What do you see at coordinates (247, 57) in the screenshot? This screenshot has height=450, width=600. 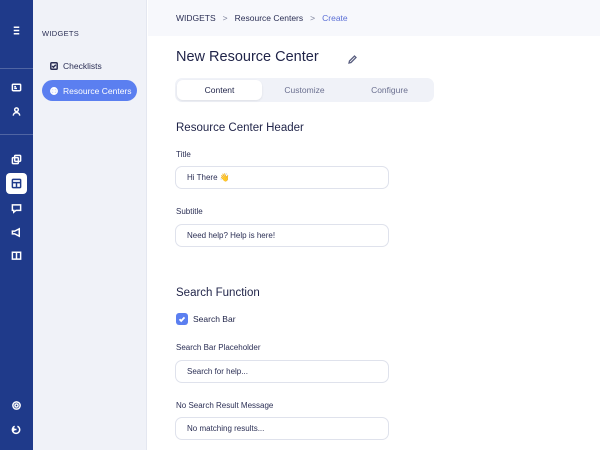 I see `page-title: New Resource Center` at bounding box center [247, 57].